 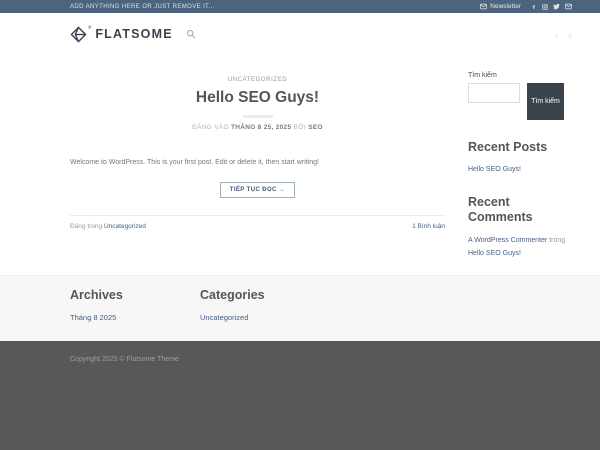 What do you see at coordinates (300, 127) in the screenshot?
I see `by-label: BỞI` at bounding box center [300, 127].